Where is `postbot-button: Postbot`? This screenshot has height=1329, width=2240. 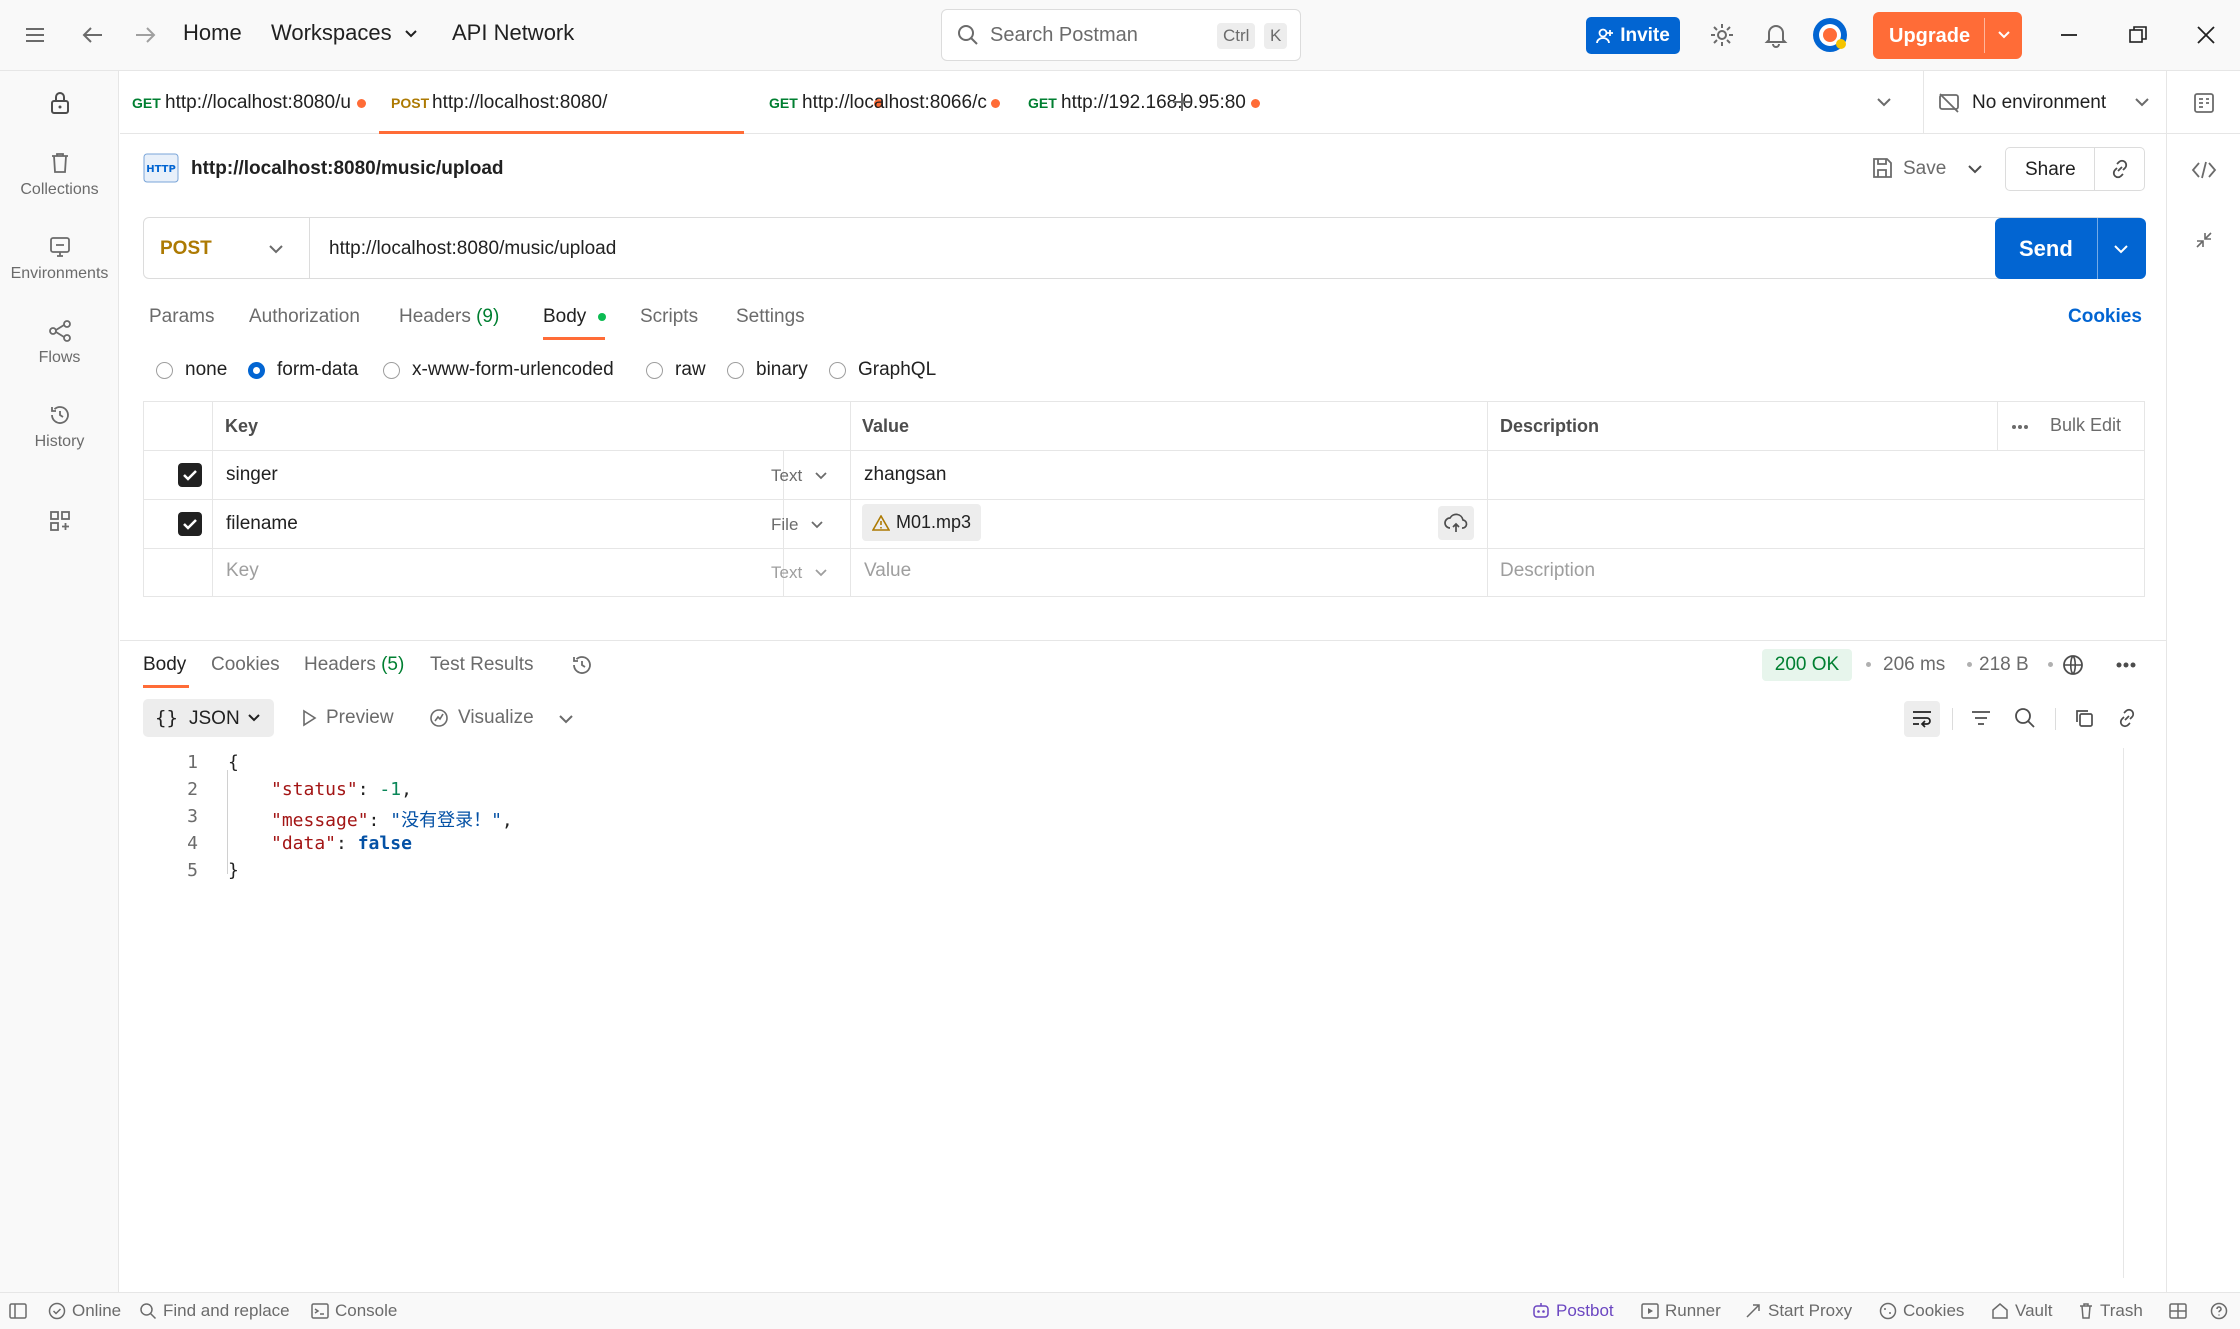 postbot-button: Postbot is located at coordinates (1573, 1311).